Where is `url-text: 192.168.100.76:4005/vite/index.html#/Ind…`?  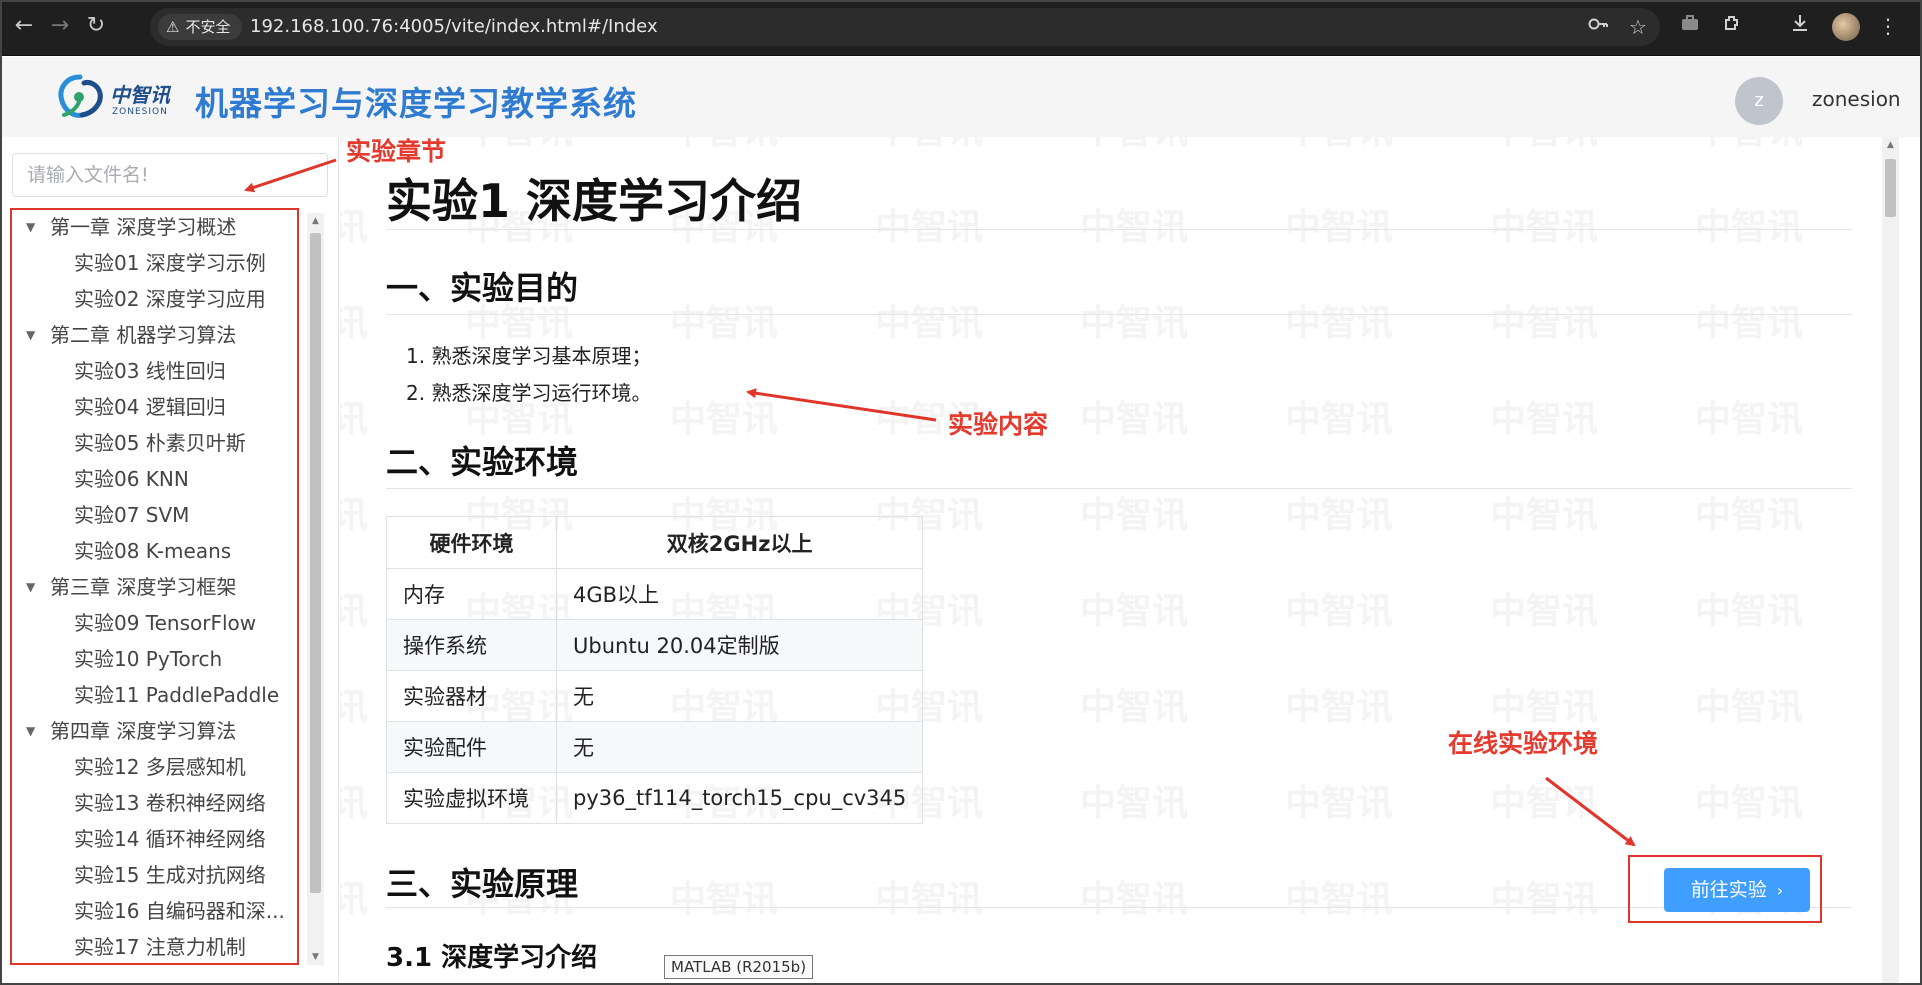
url-text: 192.168.100.76:4005/vite/index.html#/Ind… is located at coordinates (454, 27).